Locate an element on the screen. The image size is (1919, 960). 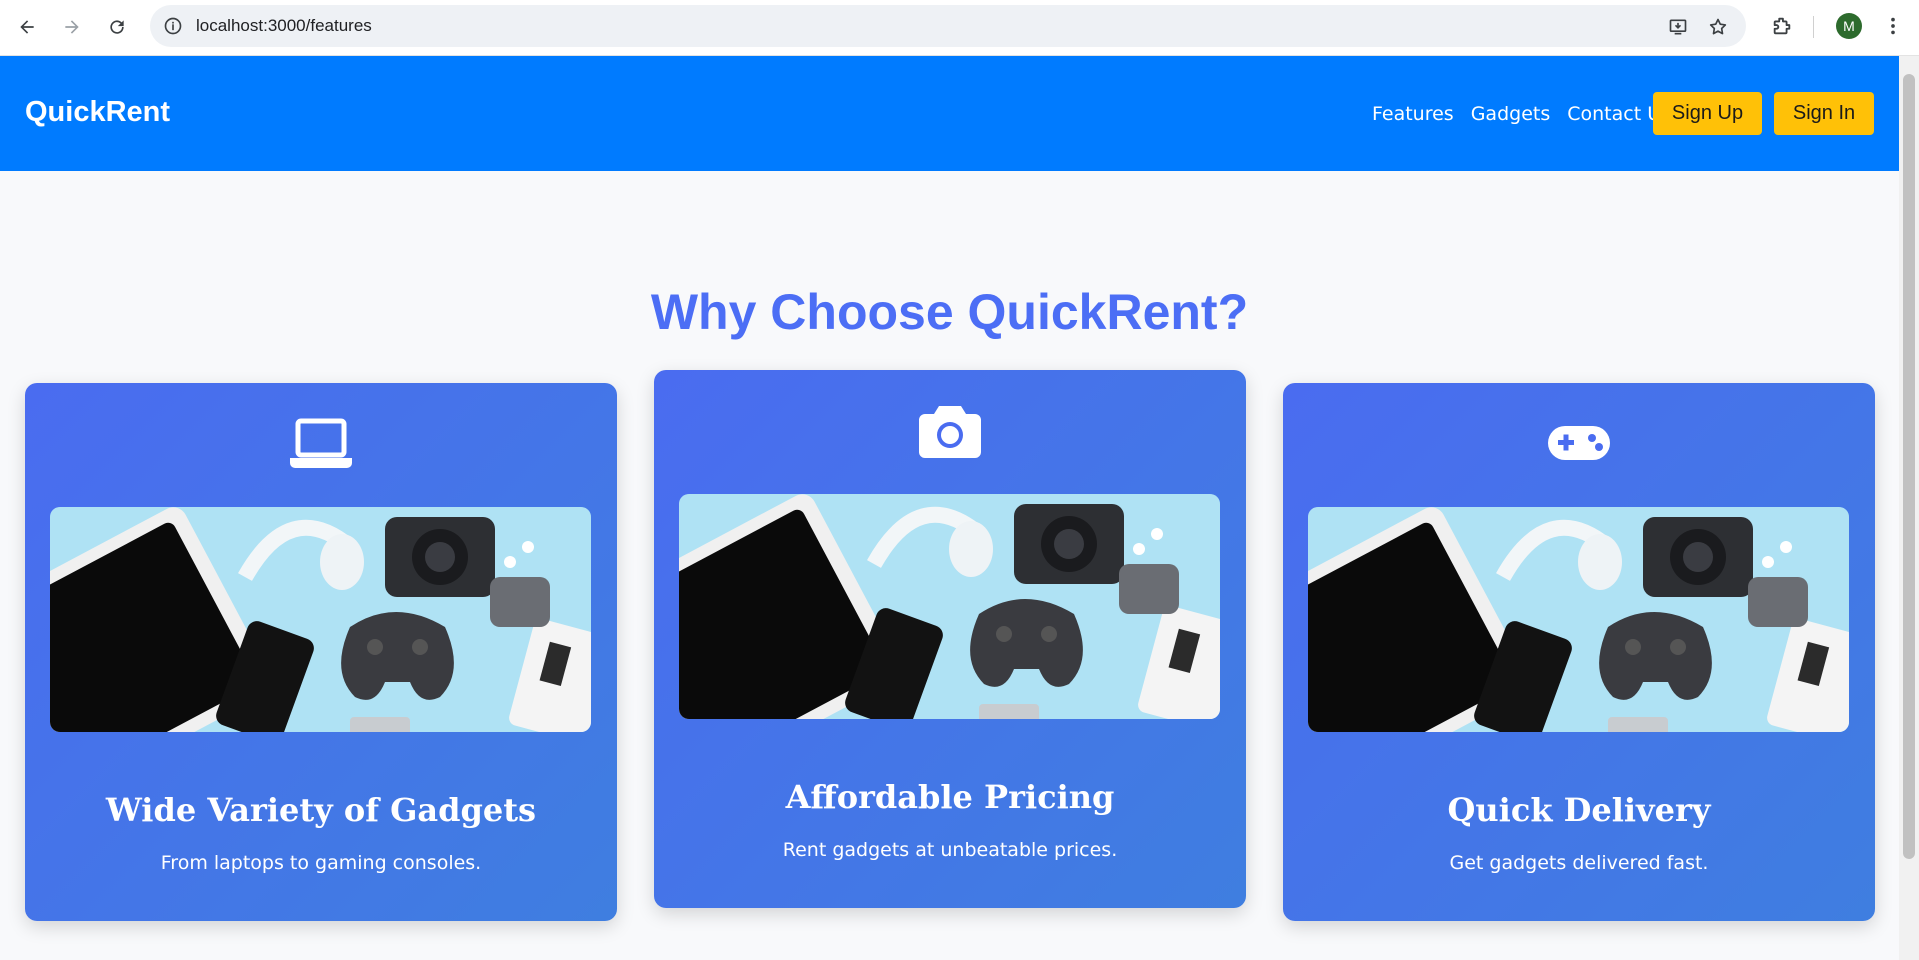
browser-menu-icon is located at coordinates (1893, 26).